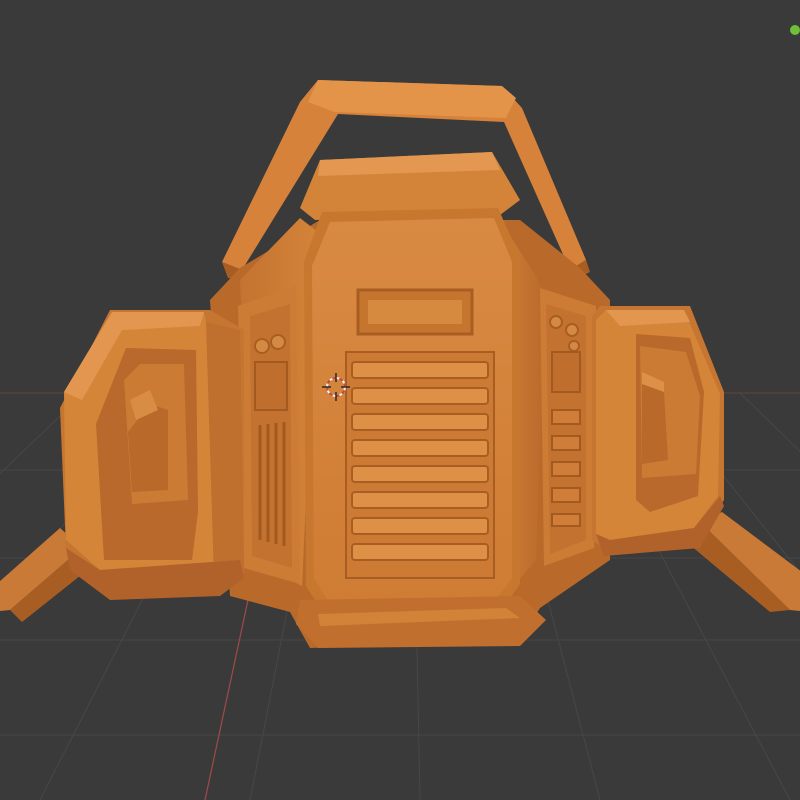 The height and width of the screenshot is (800, 800). What do you see at coordinates (568, 427) in the screenshot?
I see `right-side-panel` at bounding box center [568, 427].